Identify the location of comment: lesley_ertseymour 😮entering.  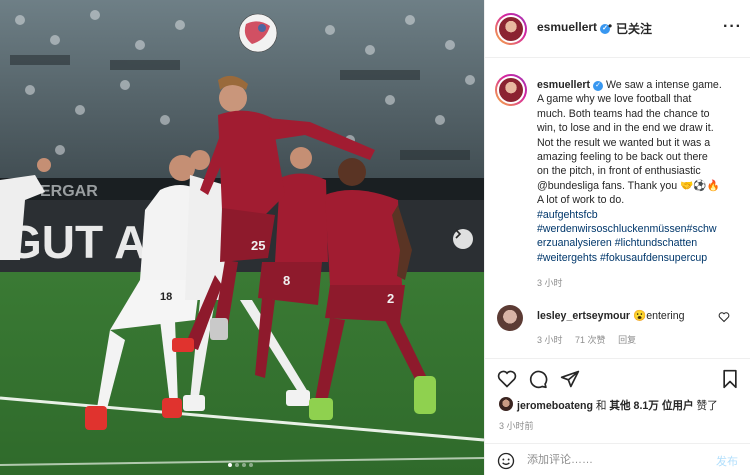
(611, 315).